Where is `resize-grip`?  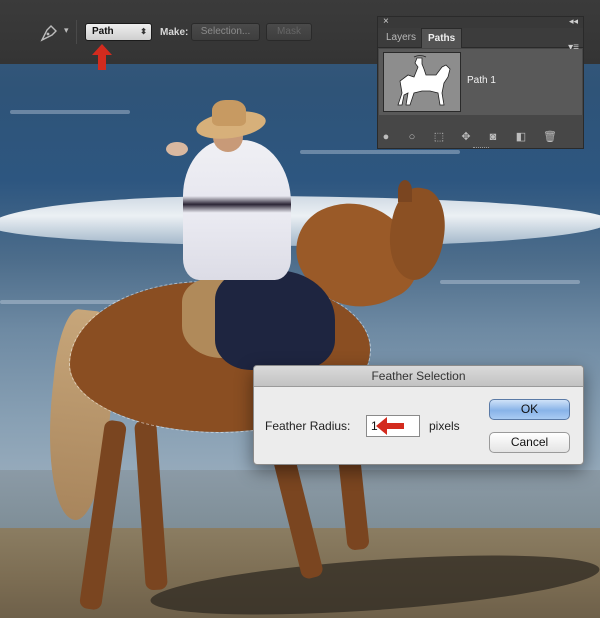
resize-grip is located at coordinates (481, 148).